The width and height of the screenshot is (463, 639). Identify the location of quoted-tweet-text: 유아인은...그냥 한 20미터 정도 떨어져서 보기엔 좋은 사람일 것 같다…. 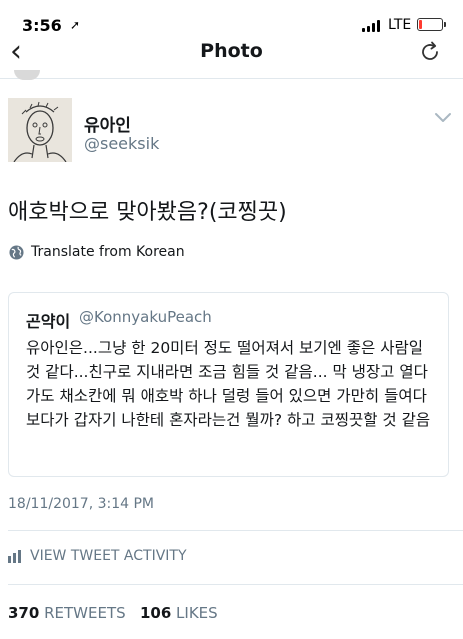
(228, 384).